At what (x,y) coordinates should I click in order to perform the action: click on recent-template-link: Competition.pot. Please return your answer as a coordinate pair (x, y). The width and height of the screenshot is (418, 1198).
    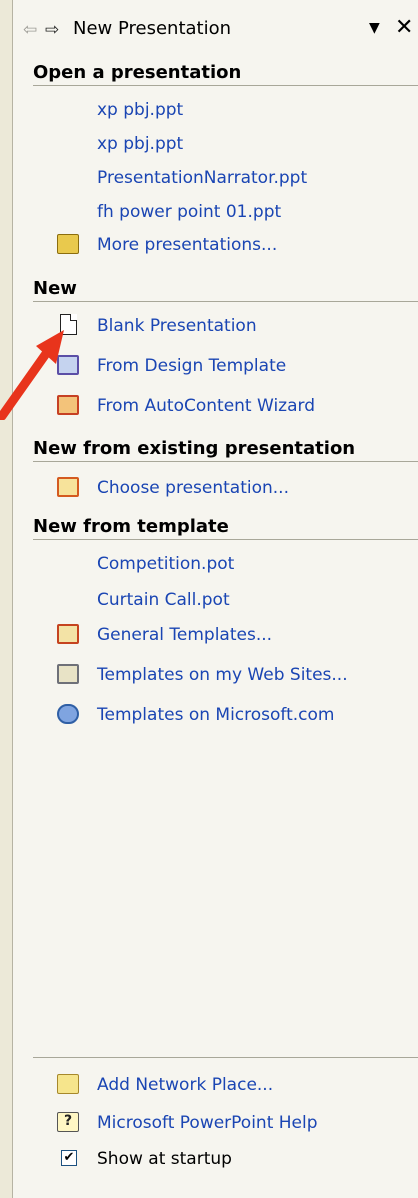
    Looking at the image, I should click on (141, 564).